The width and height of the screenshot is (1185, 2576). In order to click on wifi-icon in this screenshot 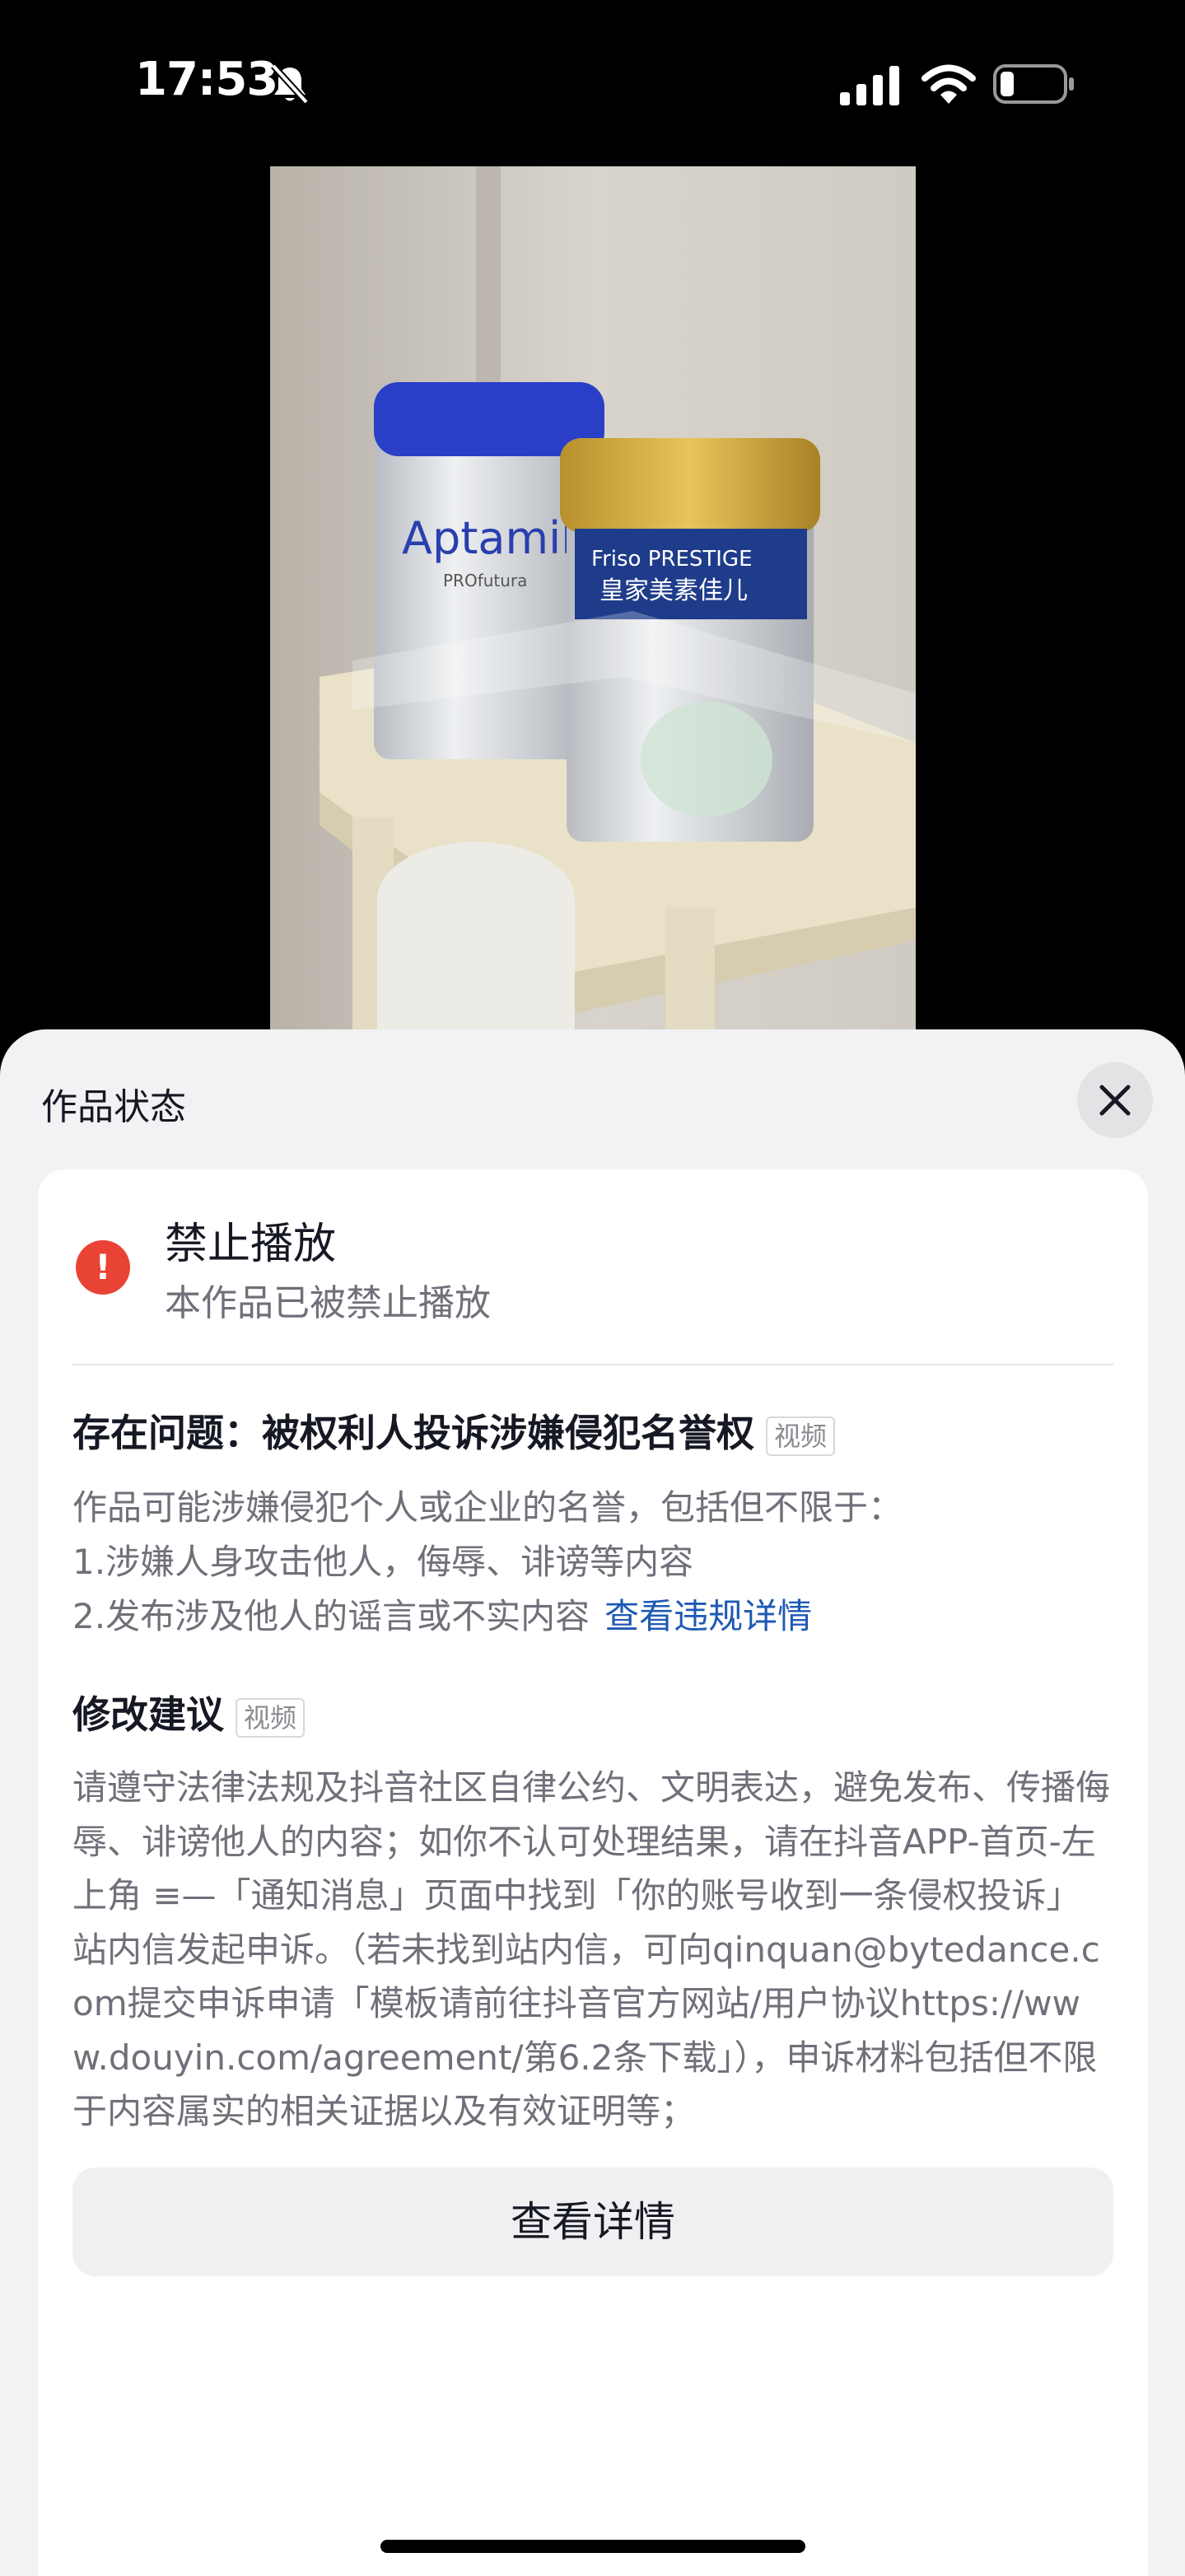, I will do `click(948, 84)`.